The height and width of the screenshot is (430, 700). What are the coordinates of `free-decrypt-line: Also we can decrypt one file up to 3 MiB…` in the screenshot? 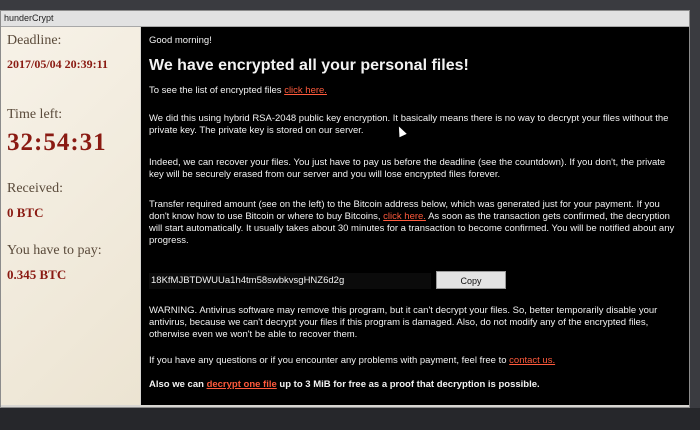 It's located at (414, 385).